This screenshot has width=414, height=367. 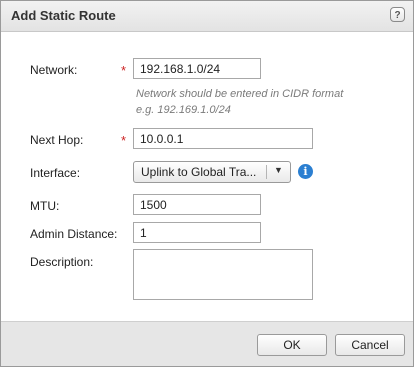 I want to click on admin-distance-input, so click(x=197, y=232).